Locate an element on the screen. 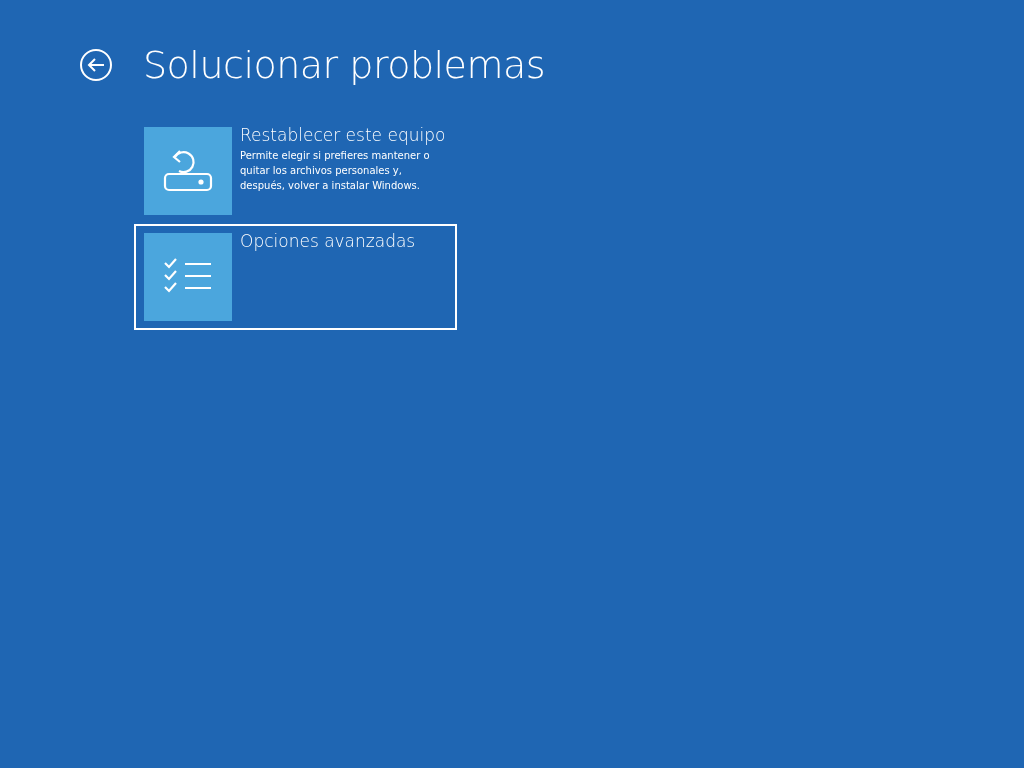 The image size is (1024, 768). back-button is located at coordinates (96, 65).